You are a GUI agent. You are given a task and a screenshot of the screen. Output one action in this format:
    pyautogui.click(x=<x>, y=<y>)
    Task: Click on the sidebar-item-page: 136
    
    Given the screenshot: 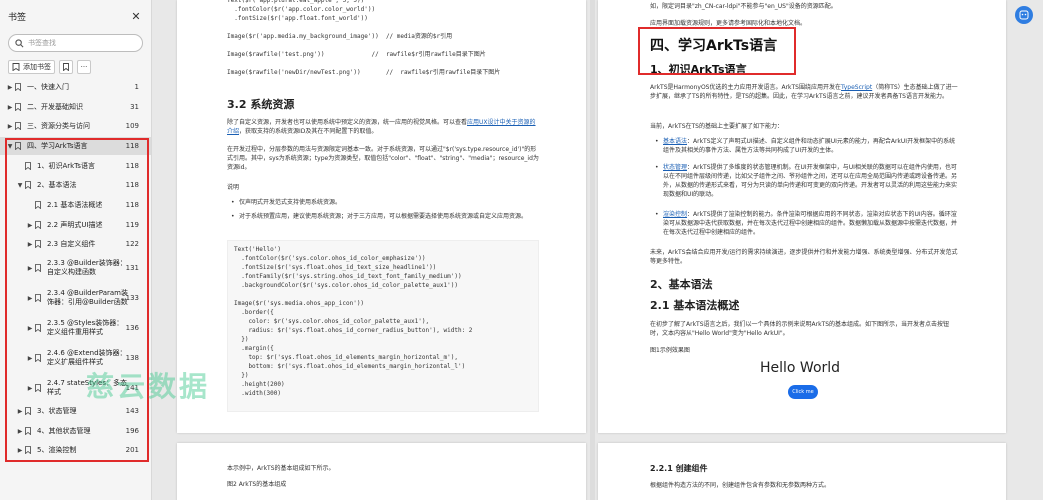 What is the action you would take?
    pyautogui.click(x=132, y=328)
    